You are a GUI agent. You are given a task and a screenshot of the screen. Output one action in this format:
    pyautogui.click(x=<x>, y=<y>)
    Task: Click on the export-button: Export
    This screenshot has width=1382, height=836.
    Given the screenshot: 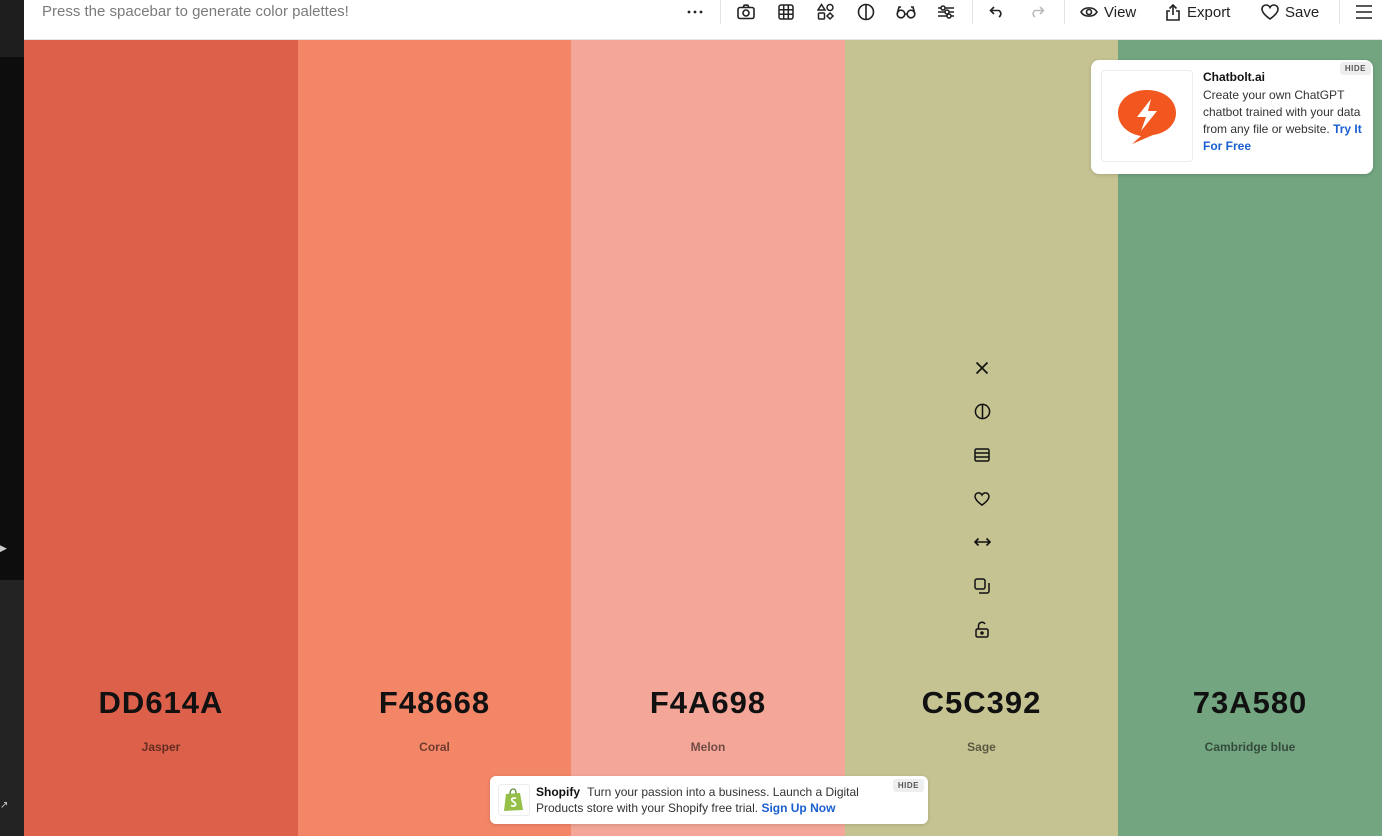 What is the action you would take?
    pyautogui.click(x=1197, y=12)
    